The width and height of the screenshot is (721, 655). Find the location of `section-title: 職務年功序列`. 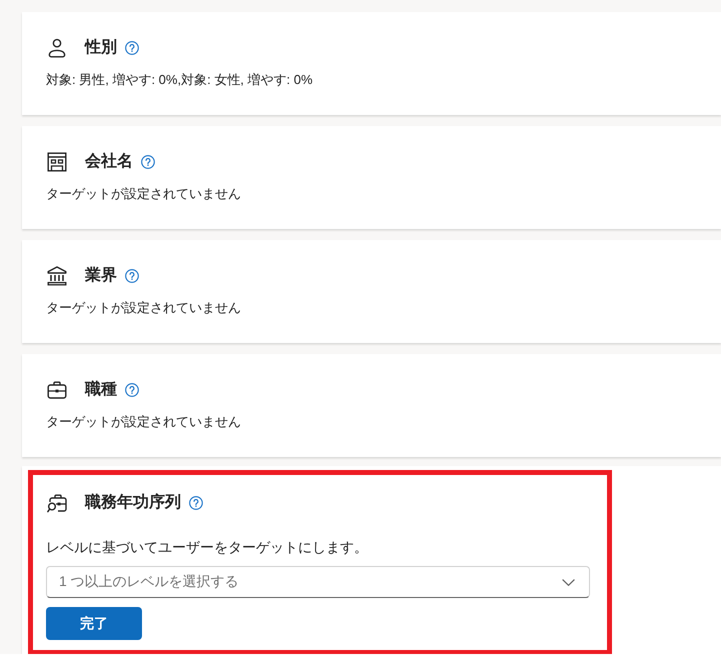

section-title: 職務年功序列 is located at coordinates (133, 502).